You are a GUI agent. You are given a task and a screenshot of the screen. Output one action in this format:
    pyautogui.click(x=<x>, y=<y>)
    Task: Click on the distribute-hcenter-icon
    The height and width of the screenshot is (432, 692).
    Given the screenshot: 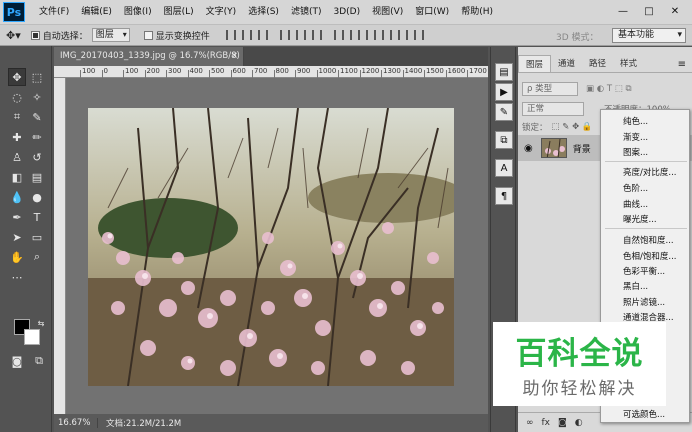 What is the action you would take?
    pyautogui.click(x=402, y=35)
    